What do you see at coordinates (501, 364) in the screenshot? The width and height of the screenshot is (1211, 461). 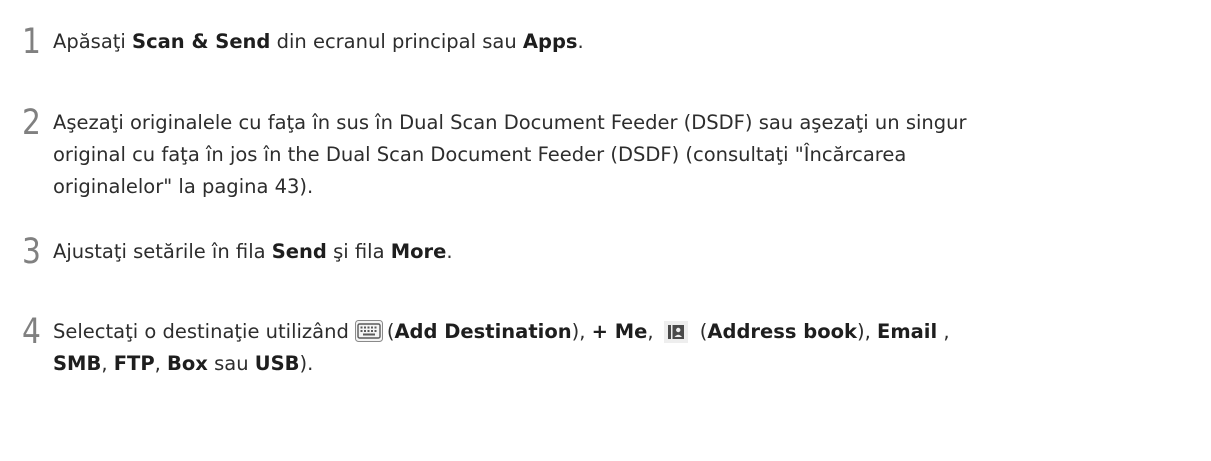 I see `text-line: SMB, FTP, Box sau USB).` at bounding box center [501, 364].